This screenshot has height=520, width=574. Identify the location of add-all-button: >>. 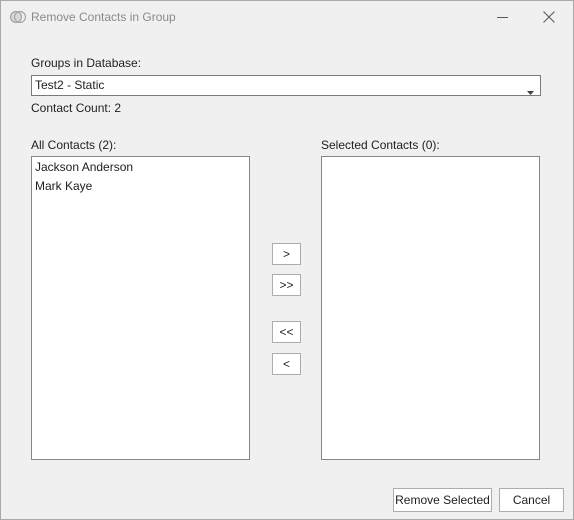
(286, 285).